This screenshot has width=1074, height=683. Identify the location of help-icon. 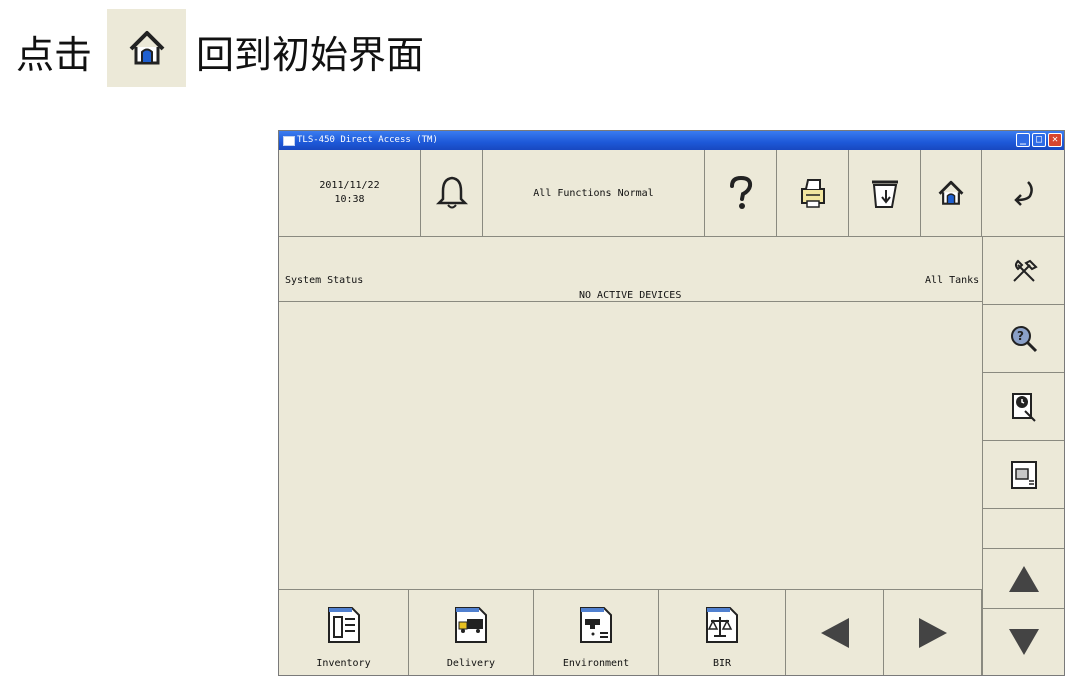
(740, 192).